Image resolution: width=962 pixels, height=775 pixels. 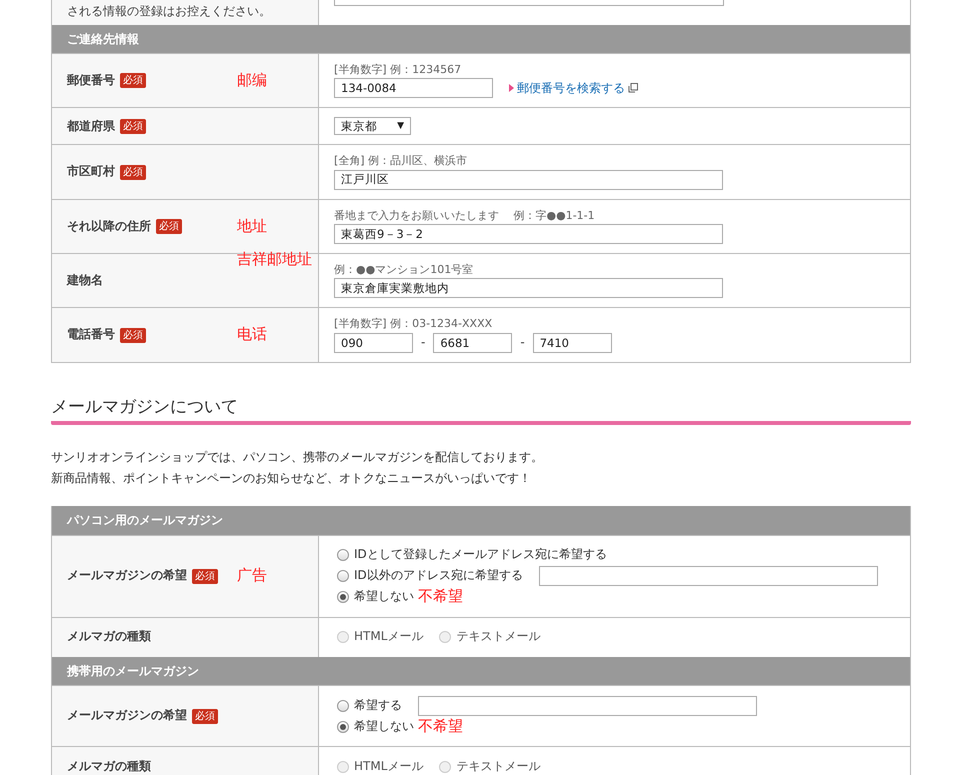 What do you see at coordinates (481, 39) in the screenshot?
I see `section-header: ご連絡先情報` at bounding box center [481, 39].